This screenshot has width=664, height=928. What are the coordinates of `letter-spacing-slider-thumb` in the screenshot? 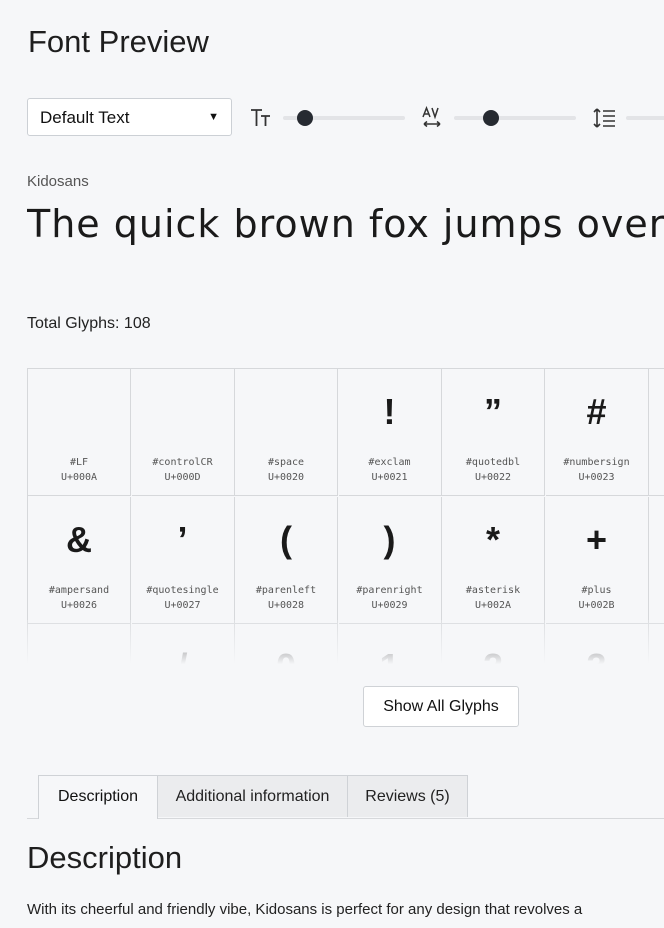 It's located at (490, 118).